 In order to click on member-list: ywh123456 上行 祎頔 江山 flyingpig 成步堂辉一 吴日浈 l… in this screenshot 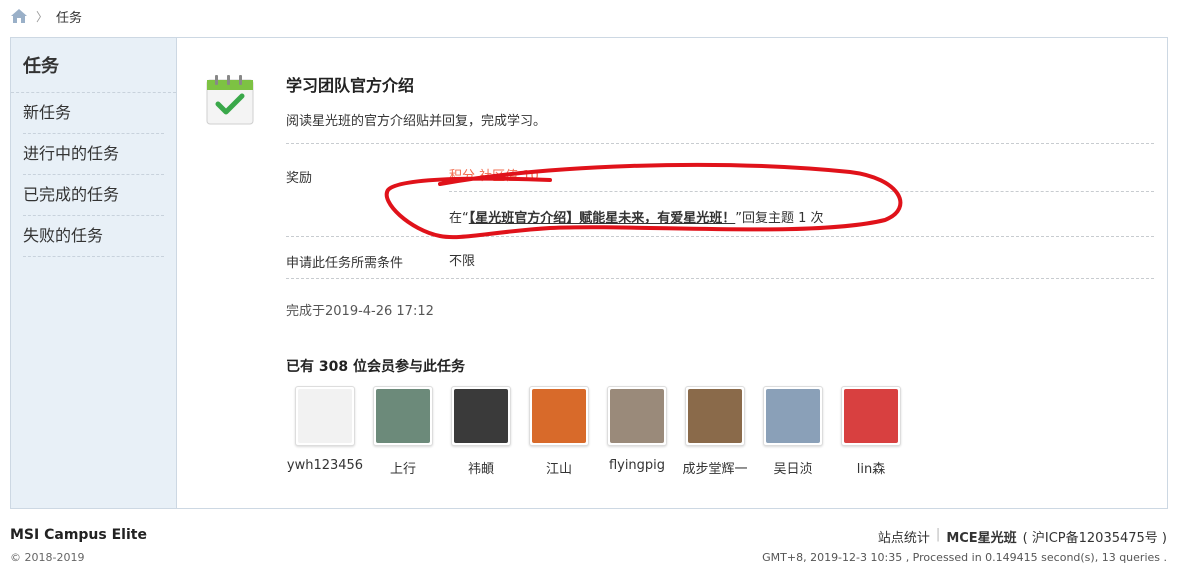, I will do `click(598, 431)`.